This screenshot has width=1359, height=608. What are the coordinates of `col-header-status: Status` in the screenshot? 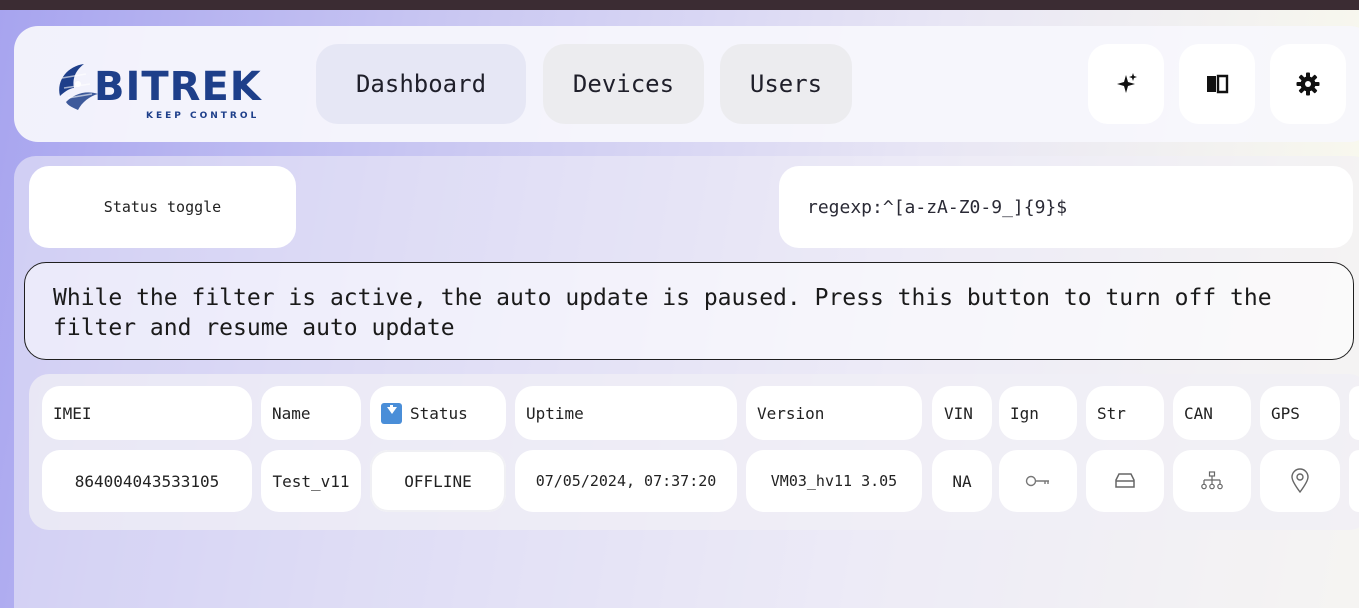 It's located at (438, 413).